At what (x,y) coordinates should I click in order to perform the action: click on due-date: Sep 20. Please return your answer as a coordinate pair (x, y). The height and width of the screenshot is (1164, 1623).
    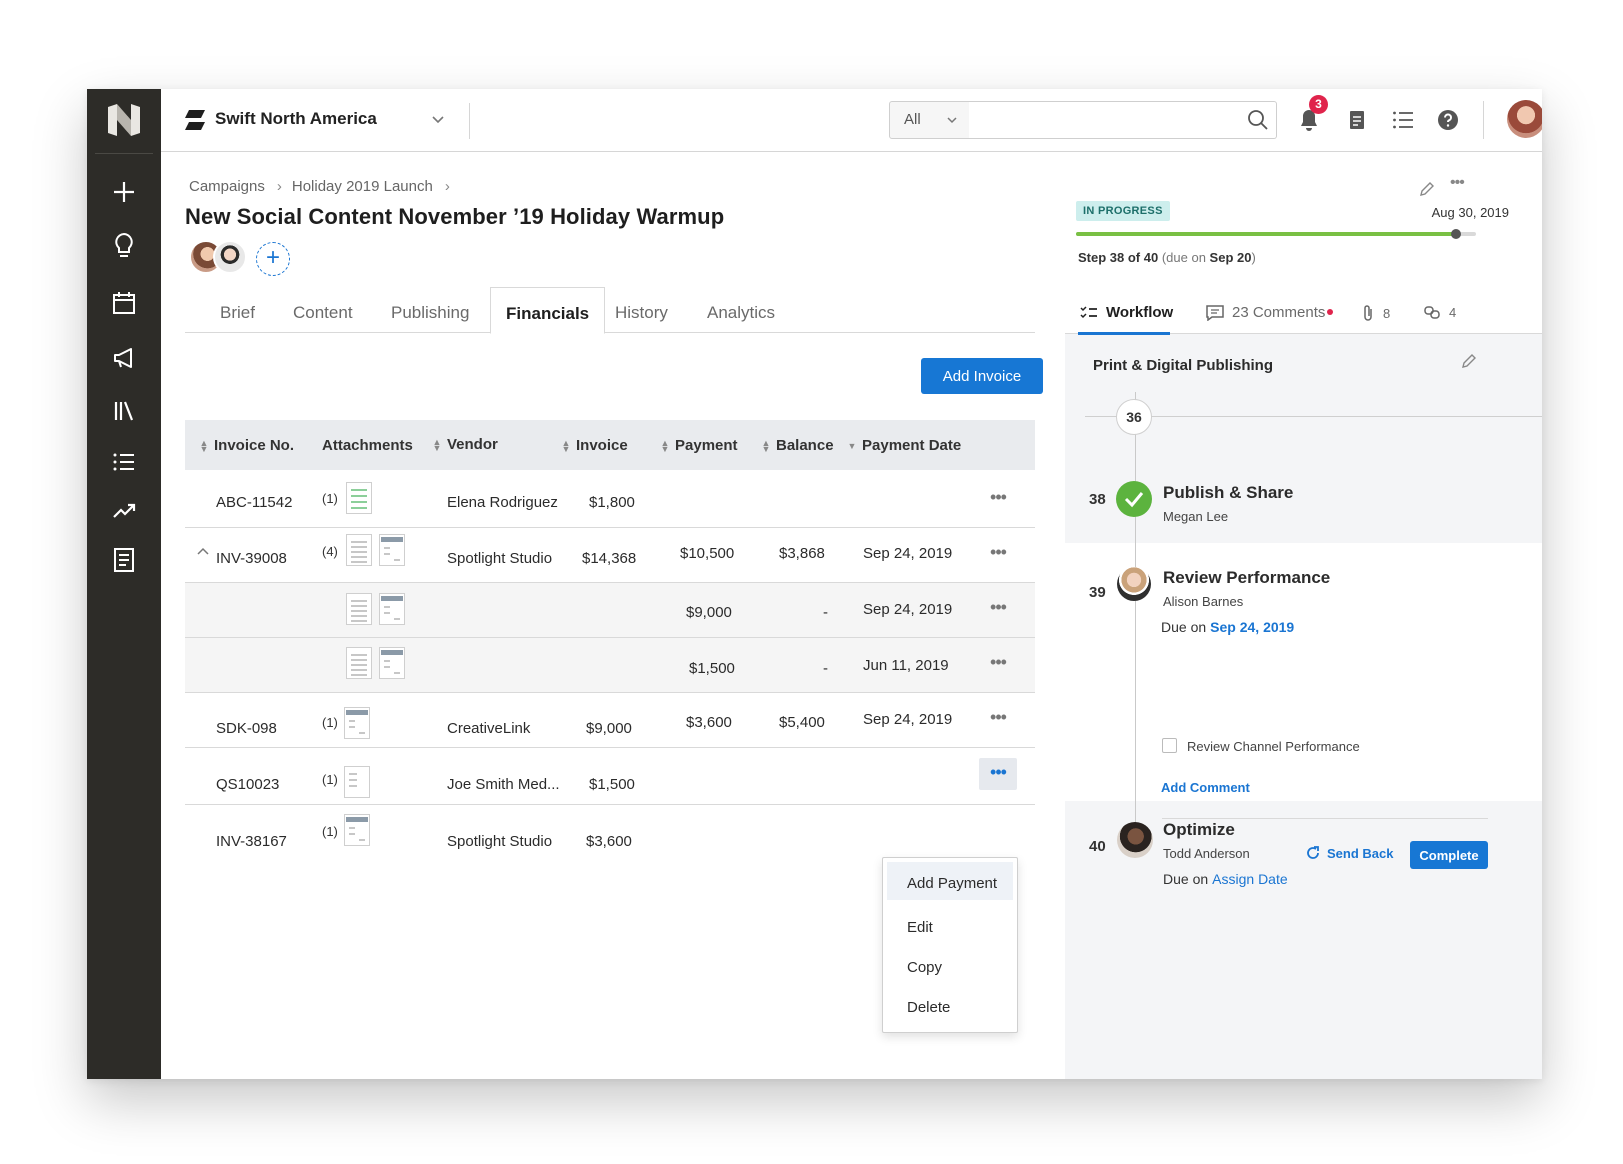
    Looking at the image, I should click on (1230, 257).